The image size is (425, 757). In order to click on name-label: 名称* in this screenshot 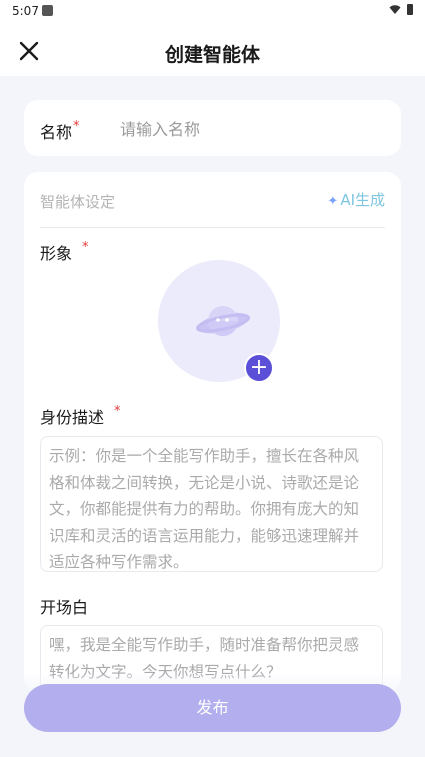, I will do `click(60, 131)`.